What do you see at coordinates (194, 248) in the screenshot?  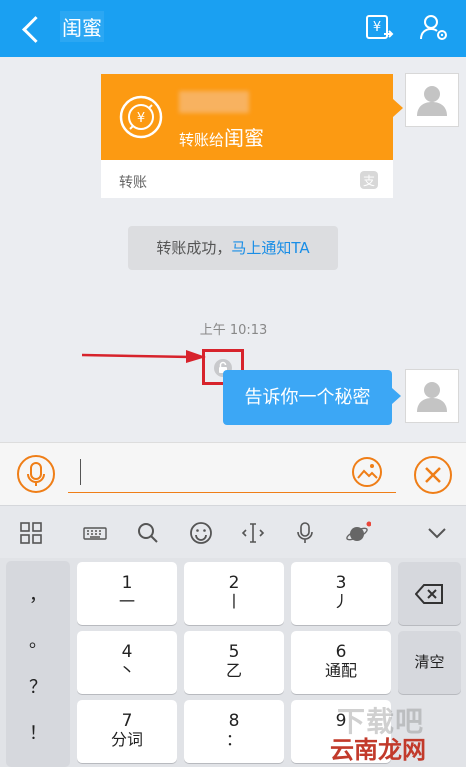 I see `system-message-text: 转账成功，` at bounding box center [194, 248].